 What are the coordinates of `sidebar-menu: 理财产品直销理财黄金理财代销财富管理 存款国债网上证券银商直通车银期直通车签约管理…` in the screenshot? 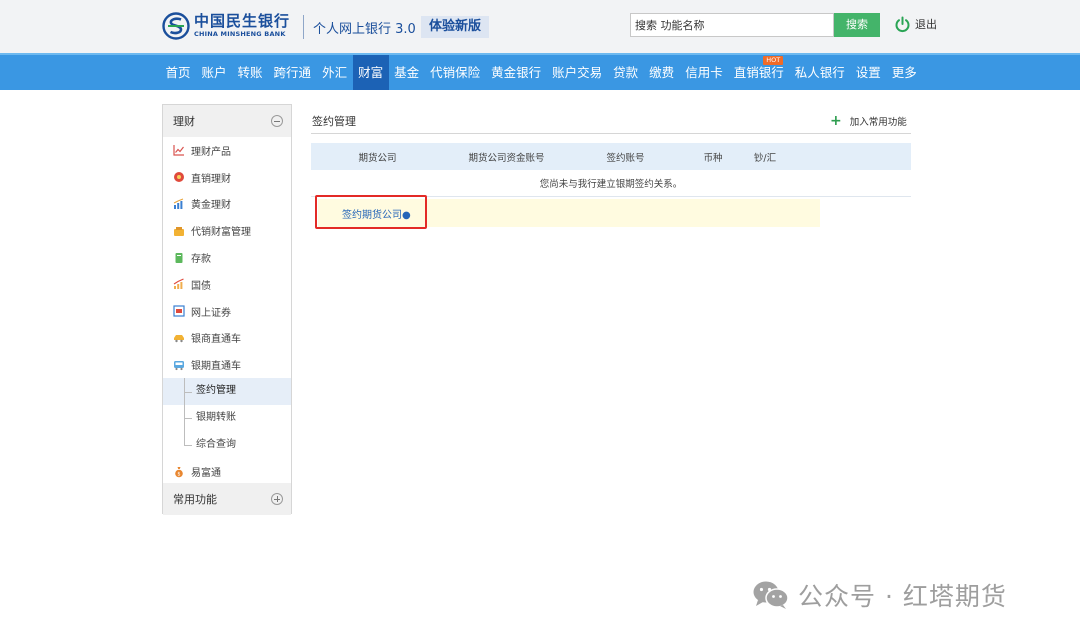 It's located at (227, 311).